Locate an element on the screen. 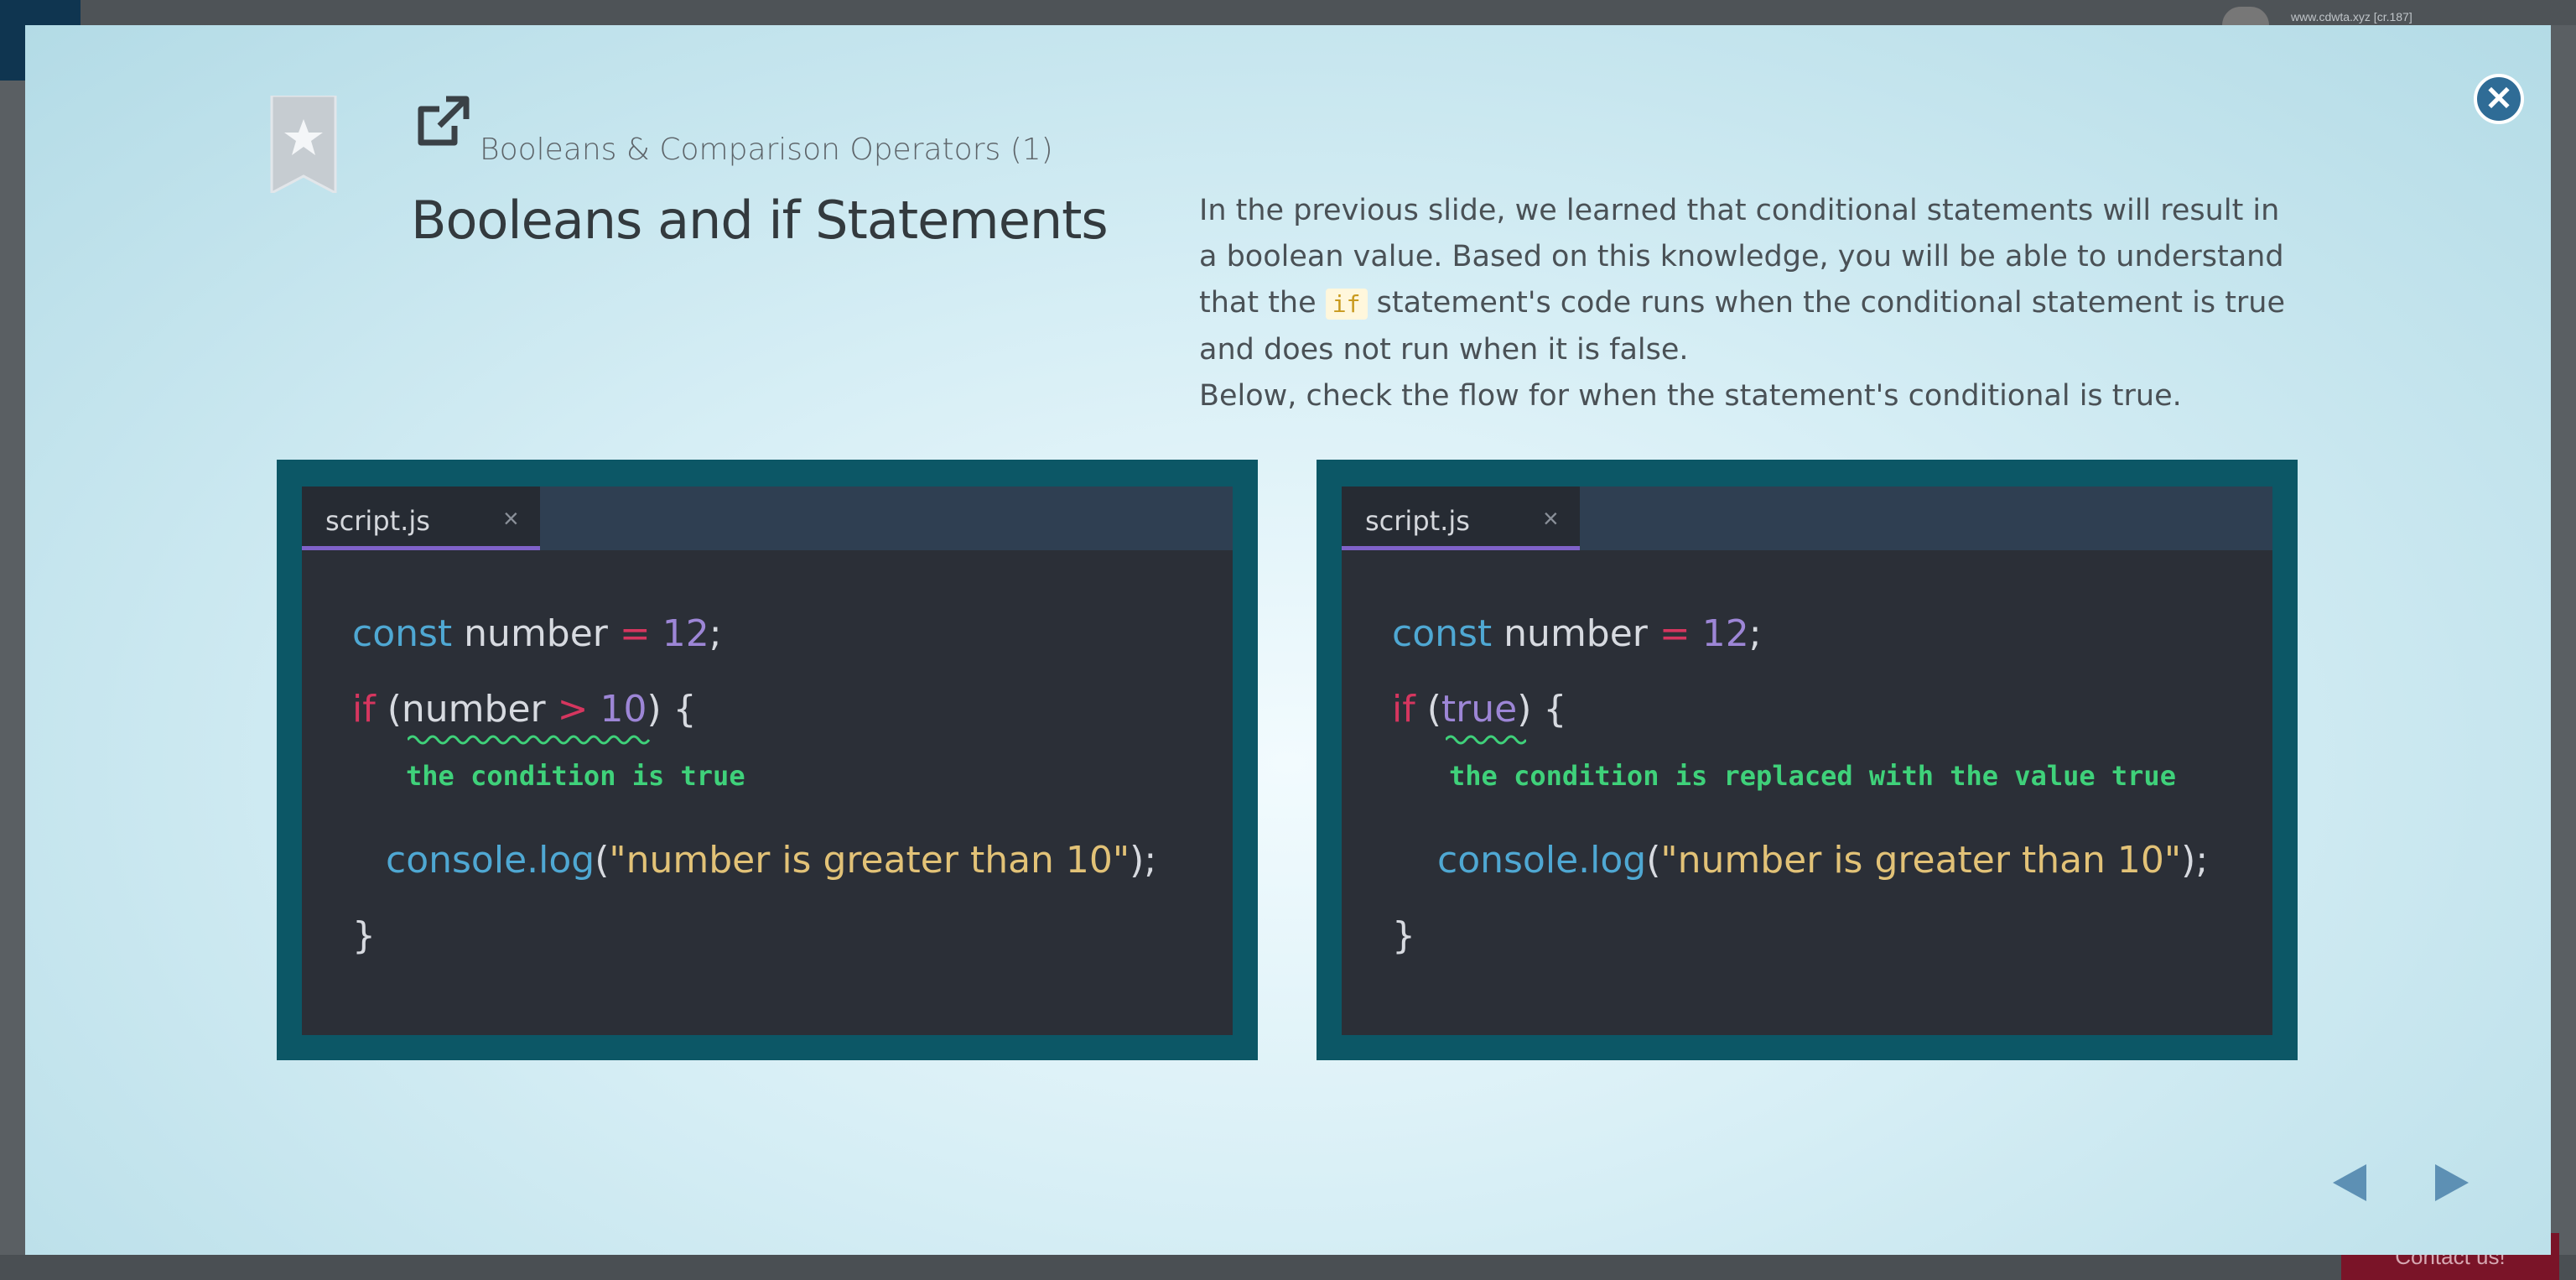  prev-arrow-icon is located at coordinates (2349, 1183).